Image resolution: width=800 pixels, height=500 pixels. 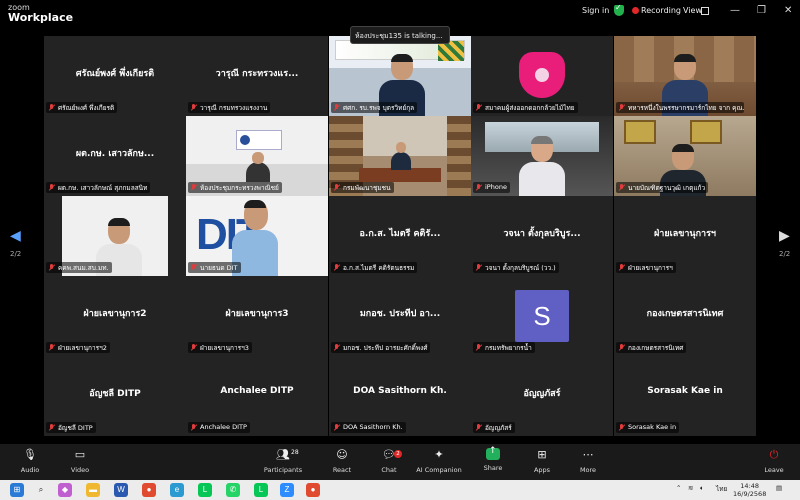 I want to click on ai-companion-button: ✦ AI Companion, so click(x=439, y=461).